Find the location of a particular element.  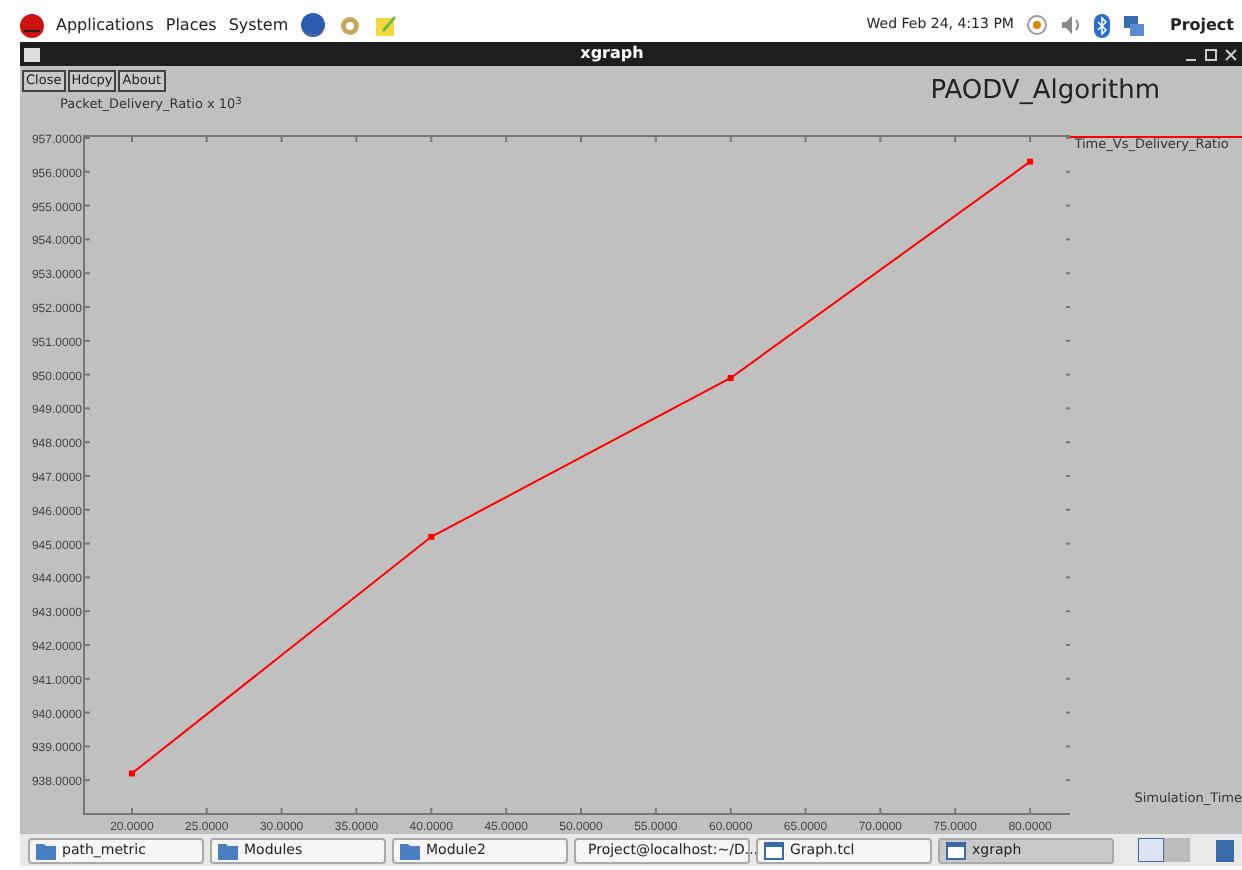

network-icon is located at coordinates (1133, 25).